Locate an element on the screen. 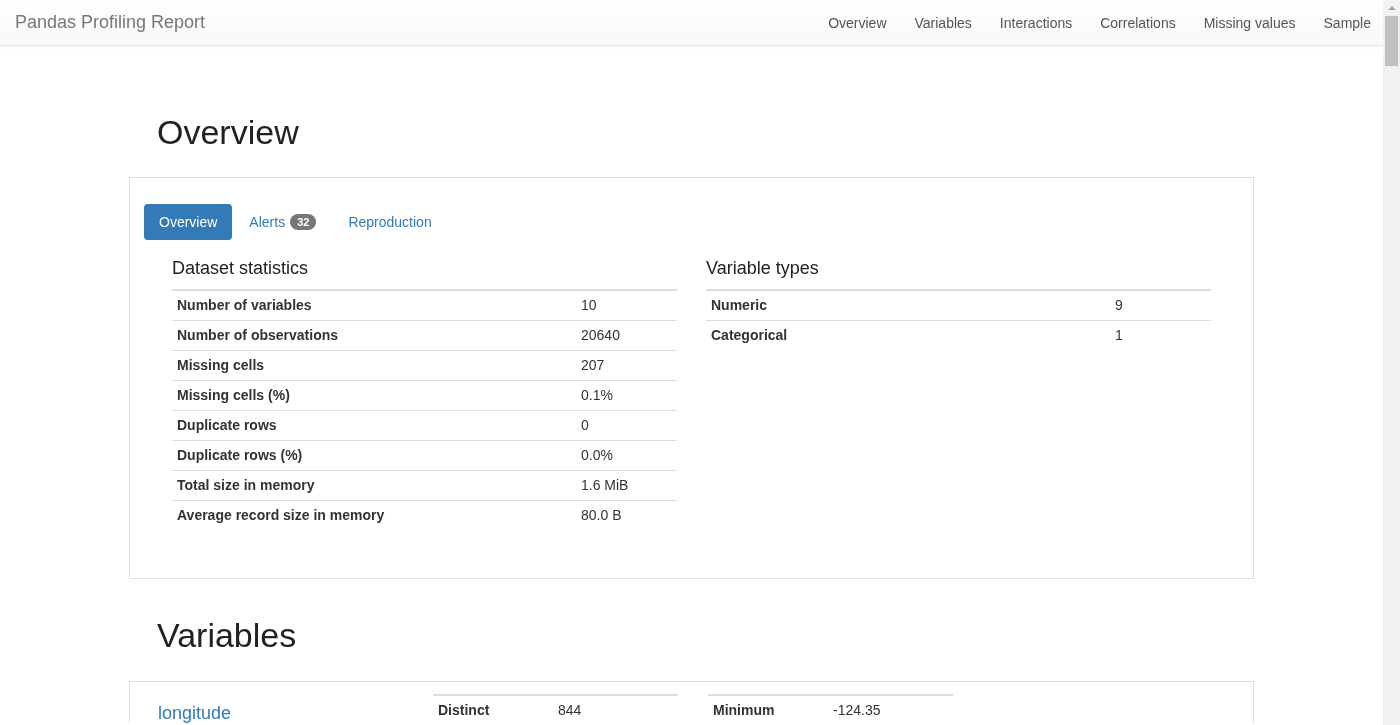 This screenshot has height=725, width=1400. table-cell: Missing cells is located at coordinates (374, 365).